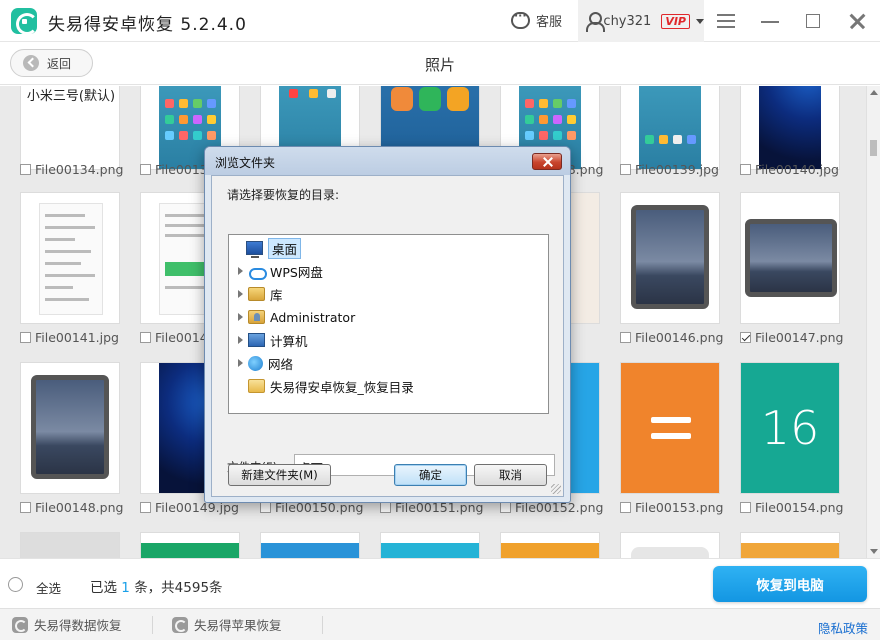 The height and width of the screenshot is (640, 880). I want to click on tree-item: Administrator, so click(296, 317).